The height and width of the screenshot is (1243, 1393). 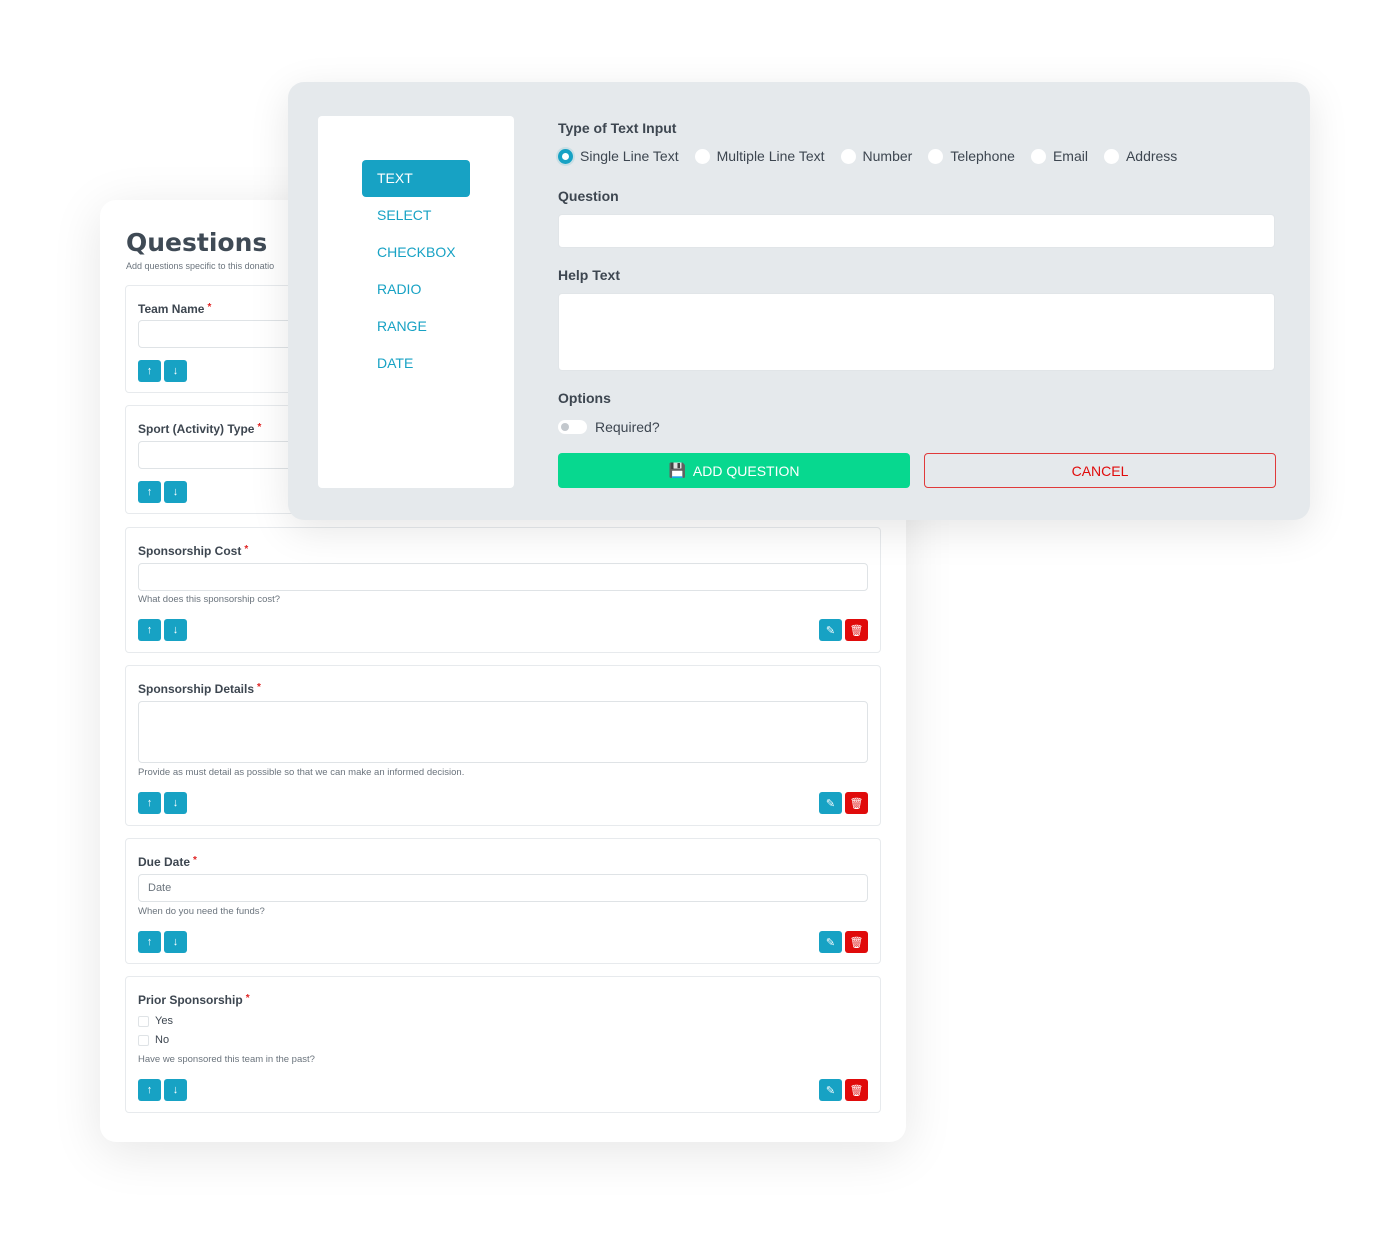 I want to click on radio-telephone: Telephone, so click(x=971, y=156).